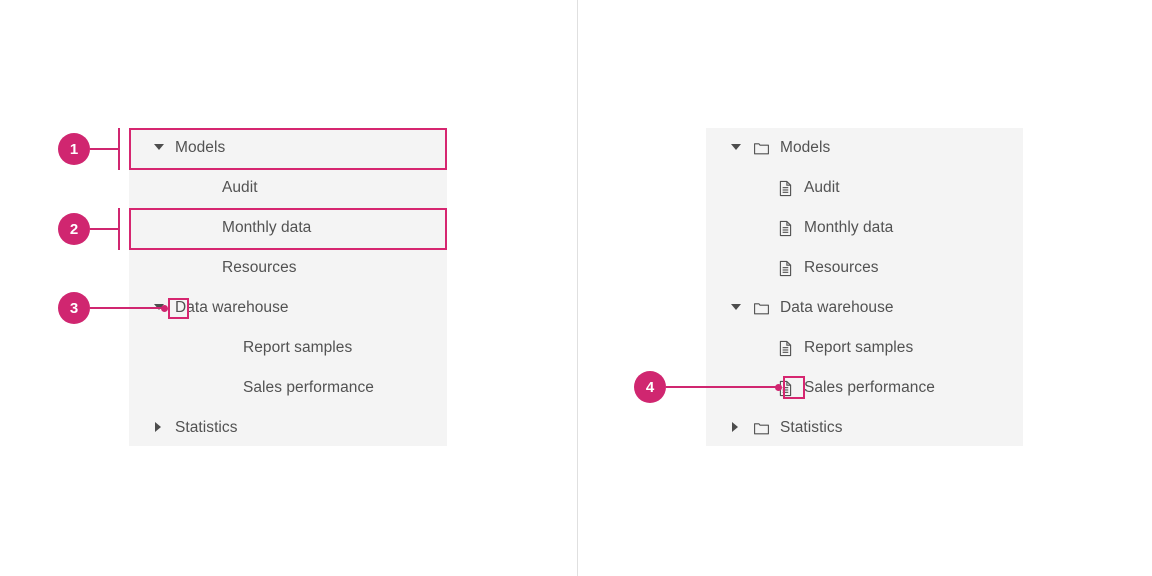 Image resolution: width=1152 pixels, height=576 pixels. Describe the element at coordinates (232, 307) in the screenshot. I see `left-tree-row-label: Data warehouse` at that location.